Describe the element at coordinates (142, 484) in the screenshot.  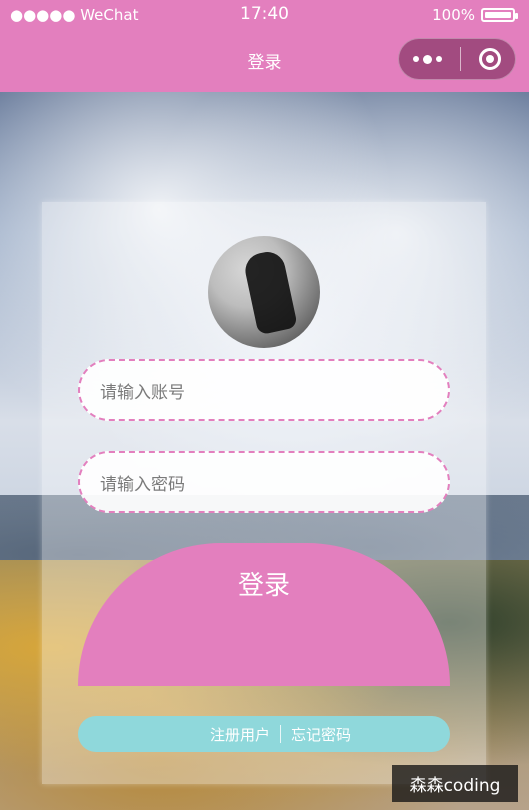
I see `password-placeholder: 请输入密码` at that location.